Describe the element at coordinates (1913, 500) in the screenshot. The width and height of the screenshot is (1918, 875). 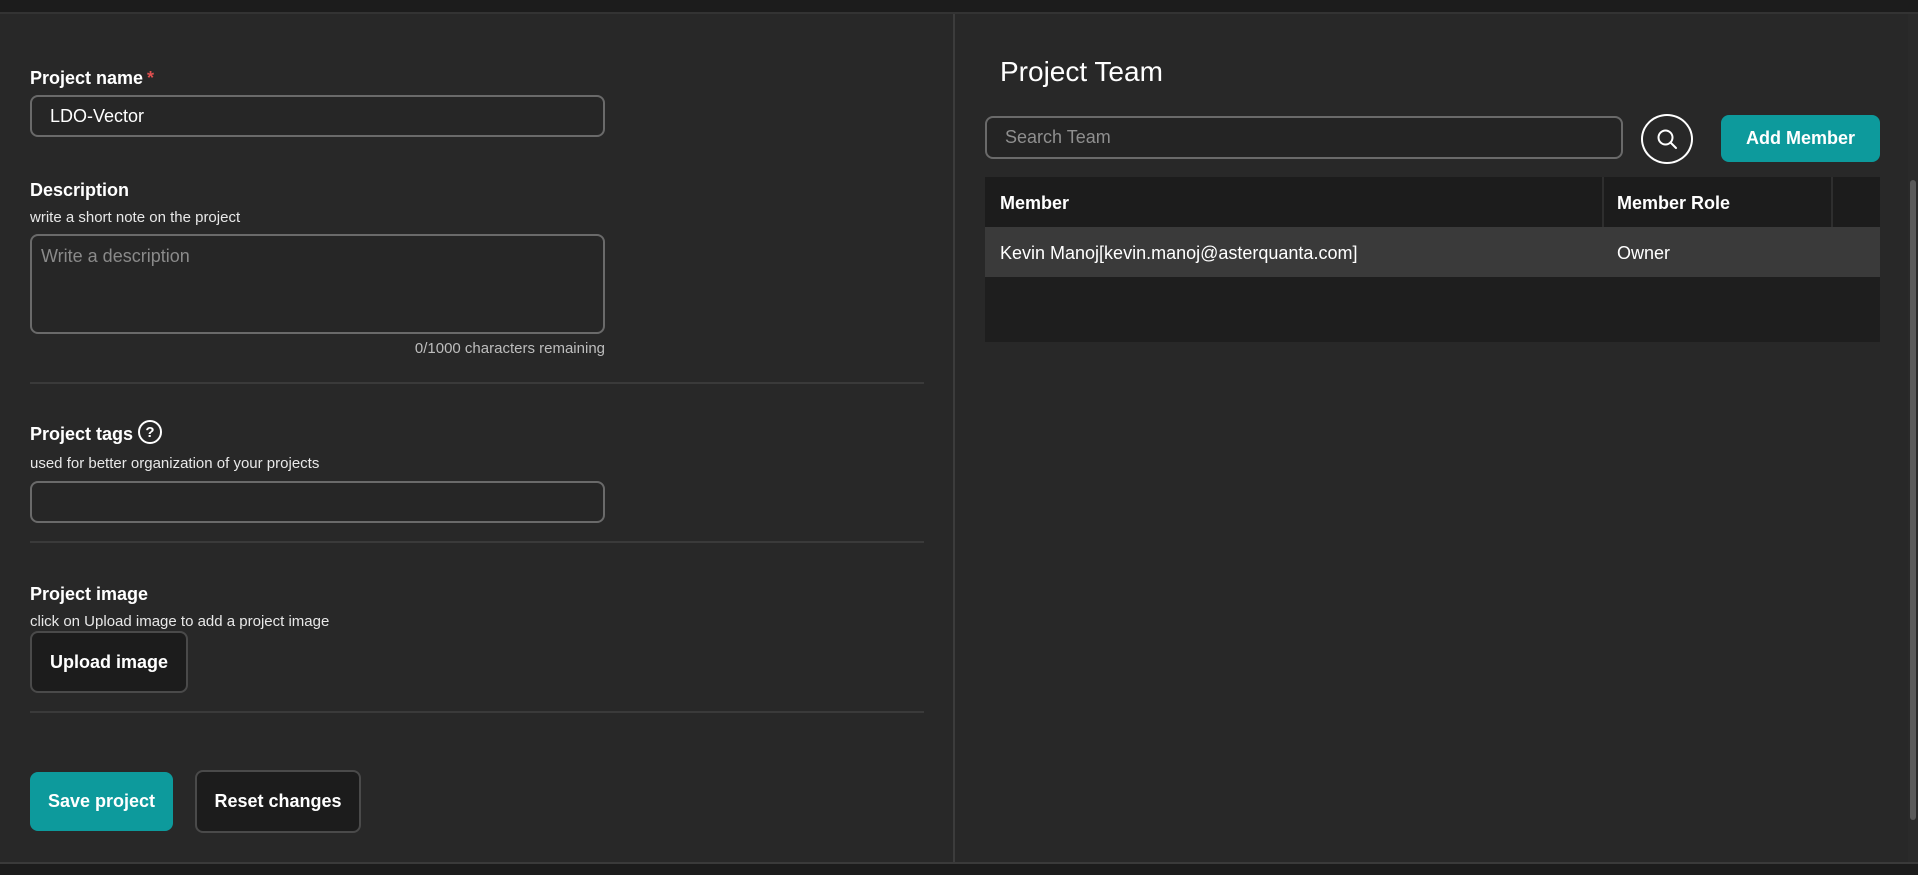
I see `scrollbar-thumb` at that location.